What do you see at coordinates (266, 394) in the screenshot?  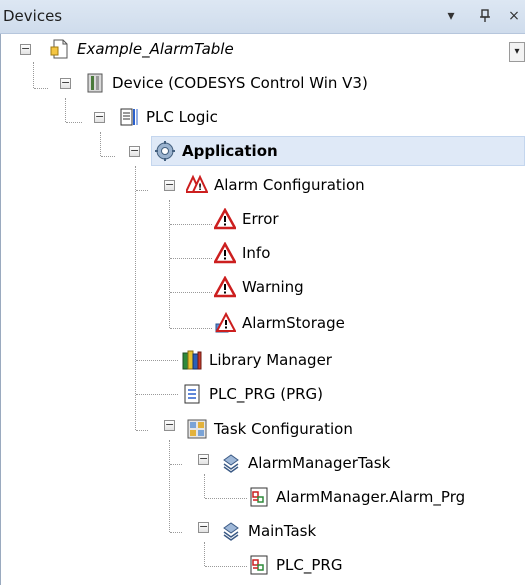 I see `tree-item-label: PLC_PRG (PRG)` at bounding box center [266, 394].